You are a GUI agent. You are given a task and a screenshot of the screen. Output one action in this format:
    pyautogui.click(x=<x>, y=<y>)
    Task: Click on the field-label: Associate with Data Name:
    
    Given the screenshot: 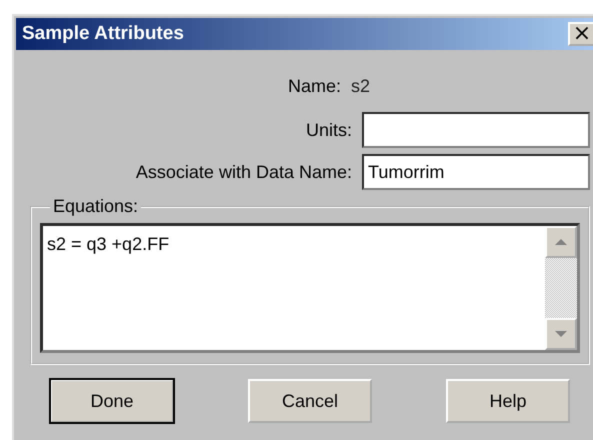 What is the action you would take?
    pyautogui.click(x=244, y=172)
    